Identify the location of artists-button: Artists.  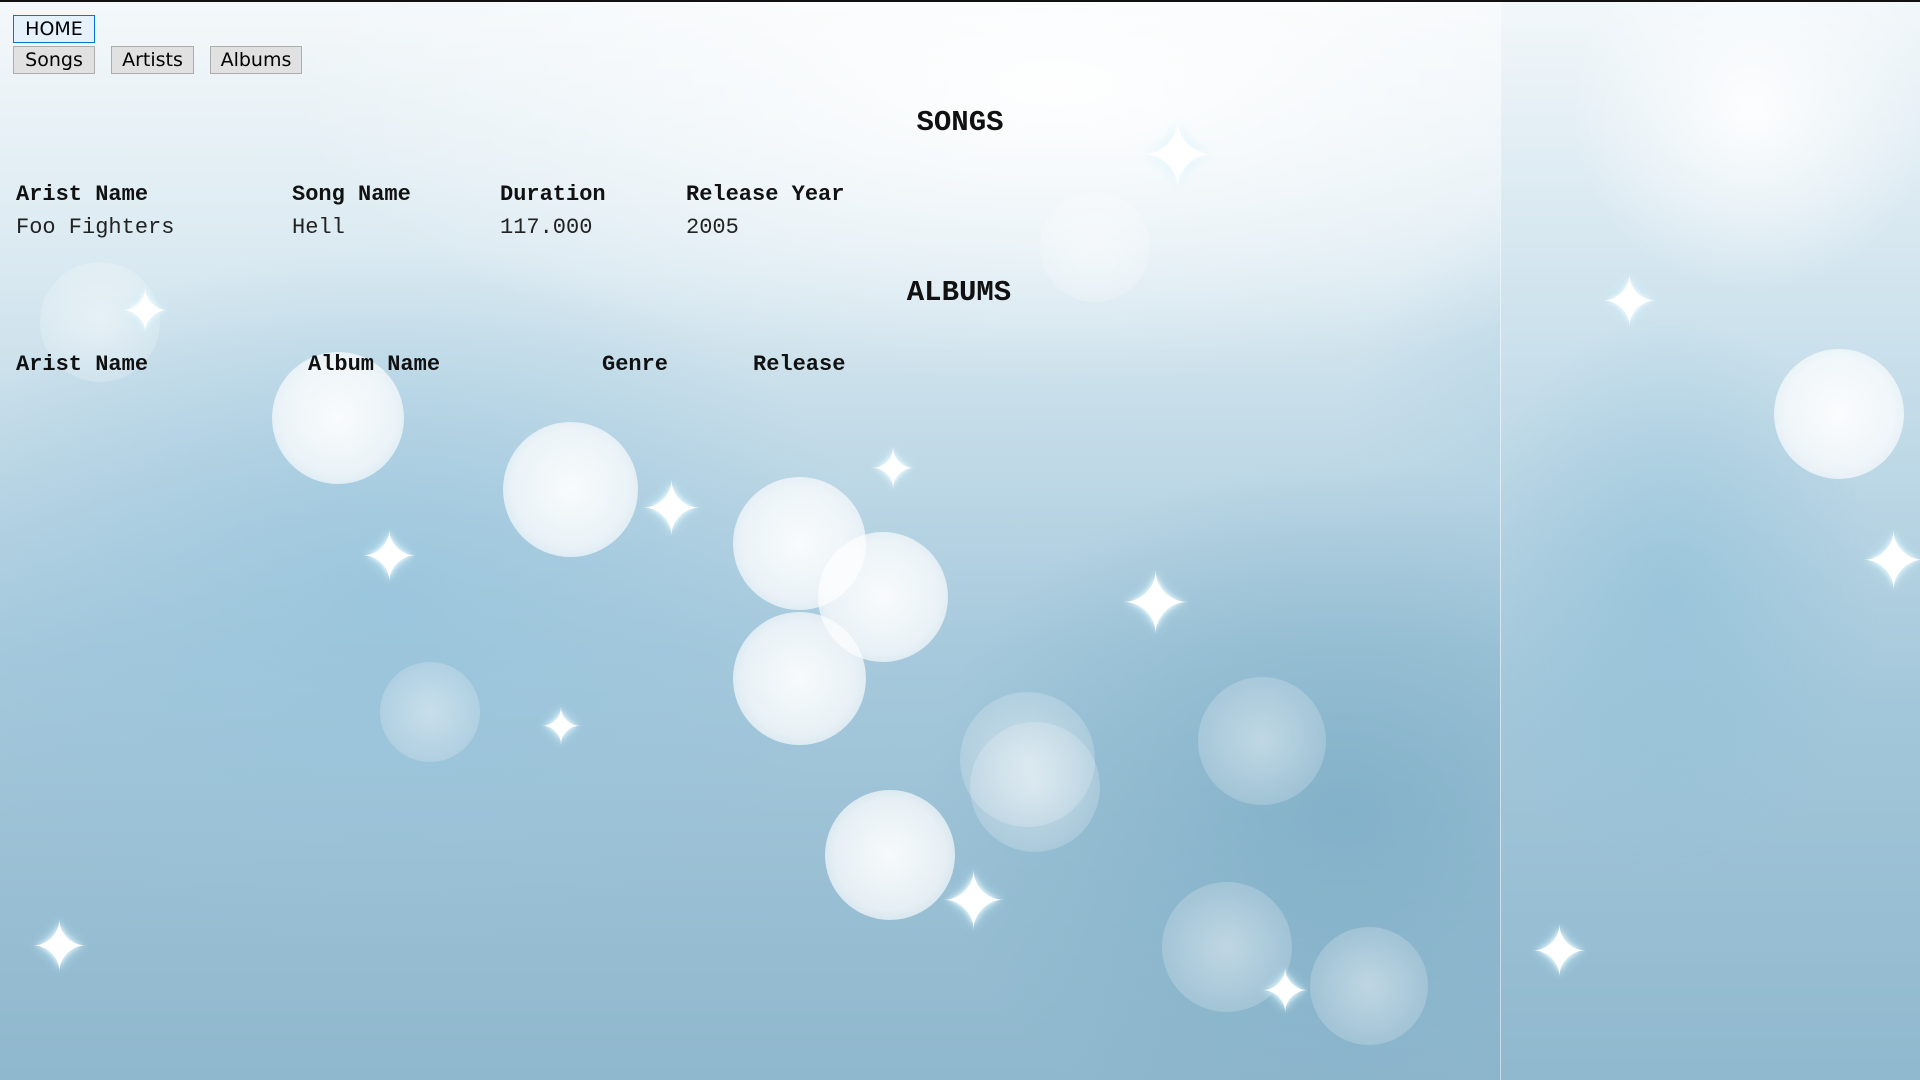
(152, 60).